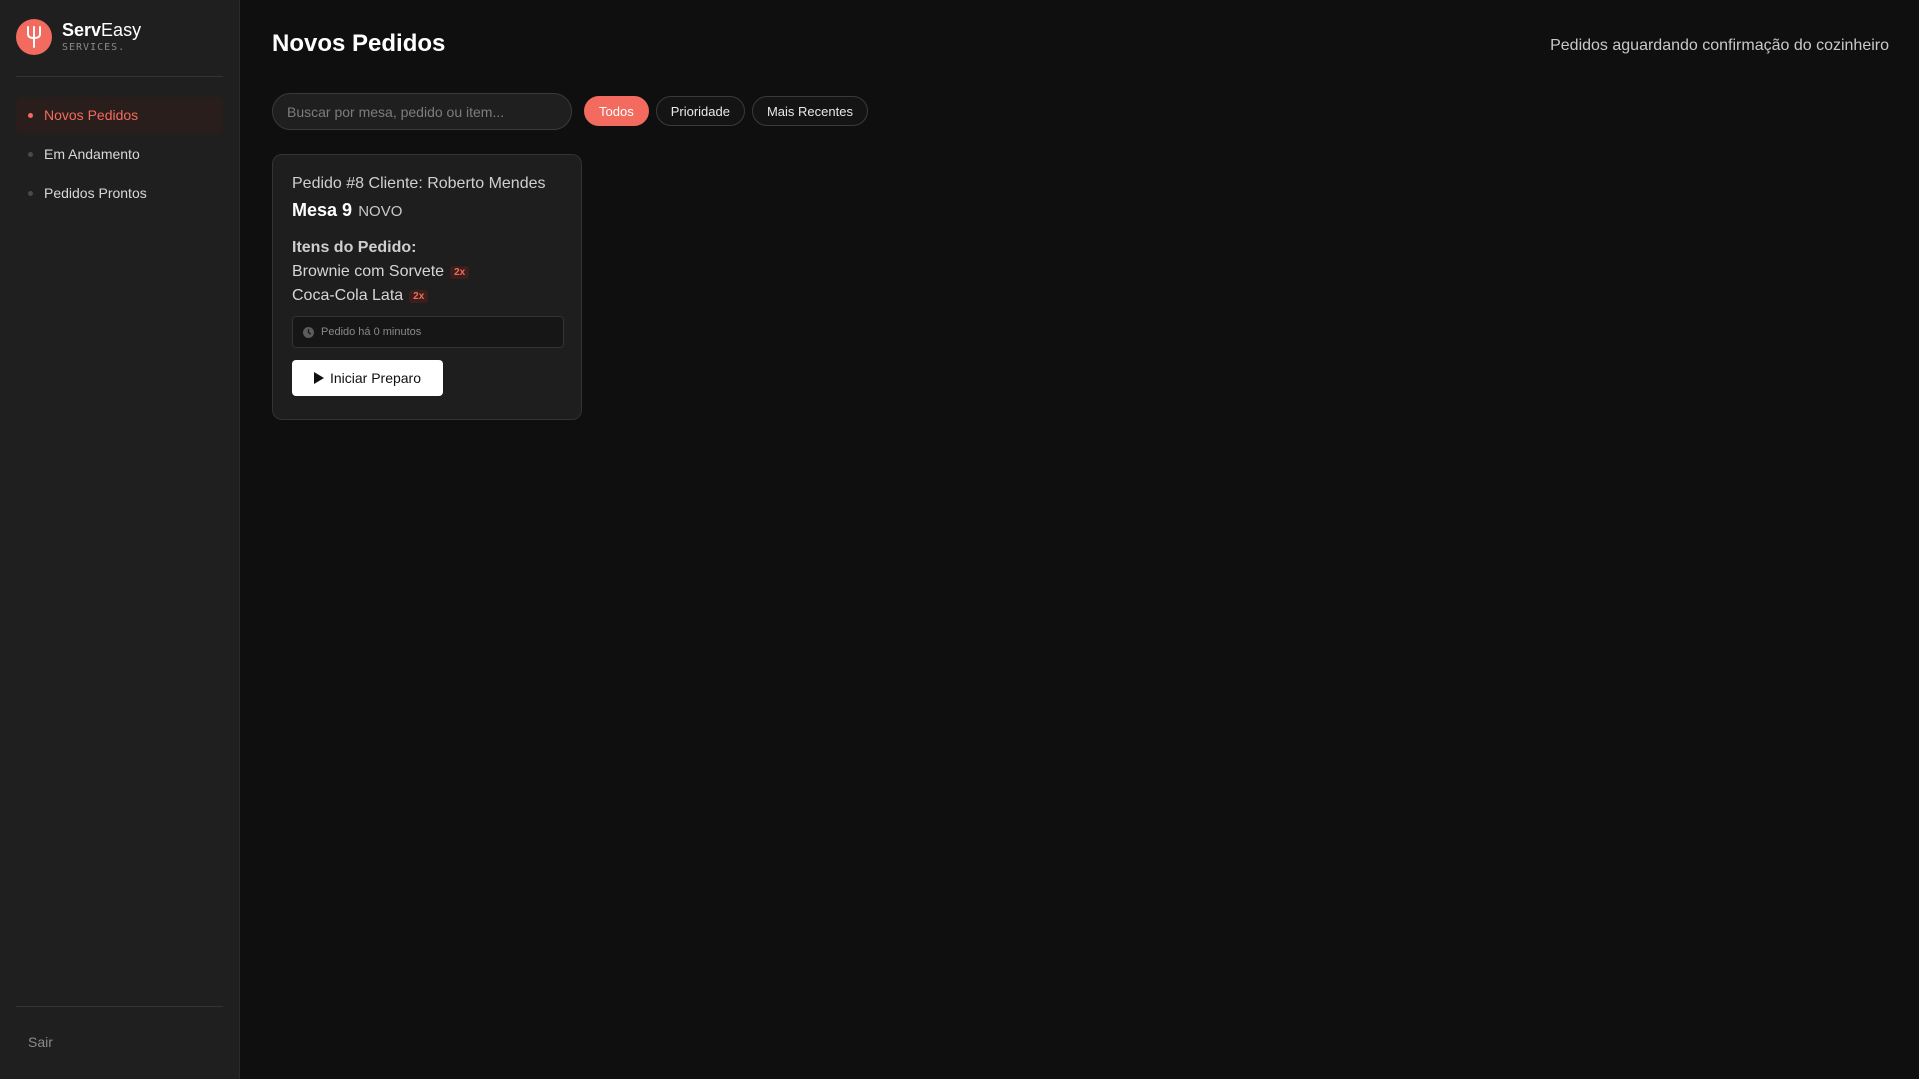 This screenshot has width=1919, height=1079. What do you see at coordinates (422, 111) in the screenshot?
I see `search-input` at bounding box center [422, 111].